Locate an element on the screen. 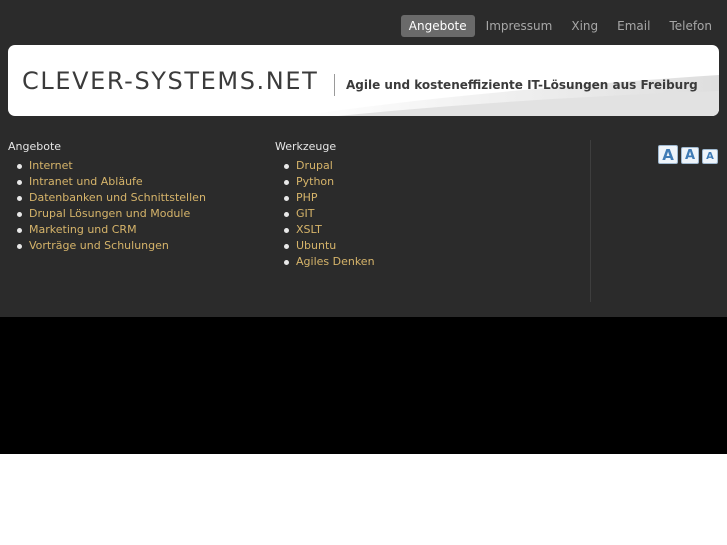 The width and height of the screenshot is (727, 545). list-item: Agiles Denken is located at coordinates (325, 262).